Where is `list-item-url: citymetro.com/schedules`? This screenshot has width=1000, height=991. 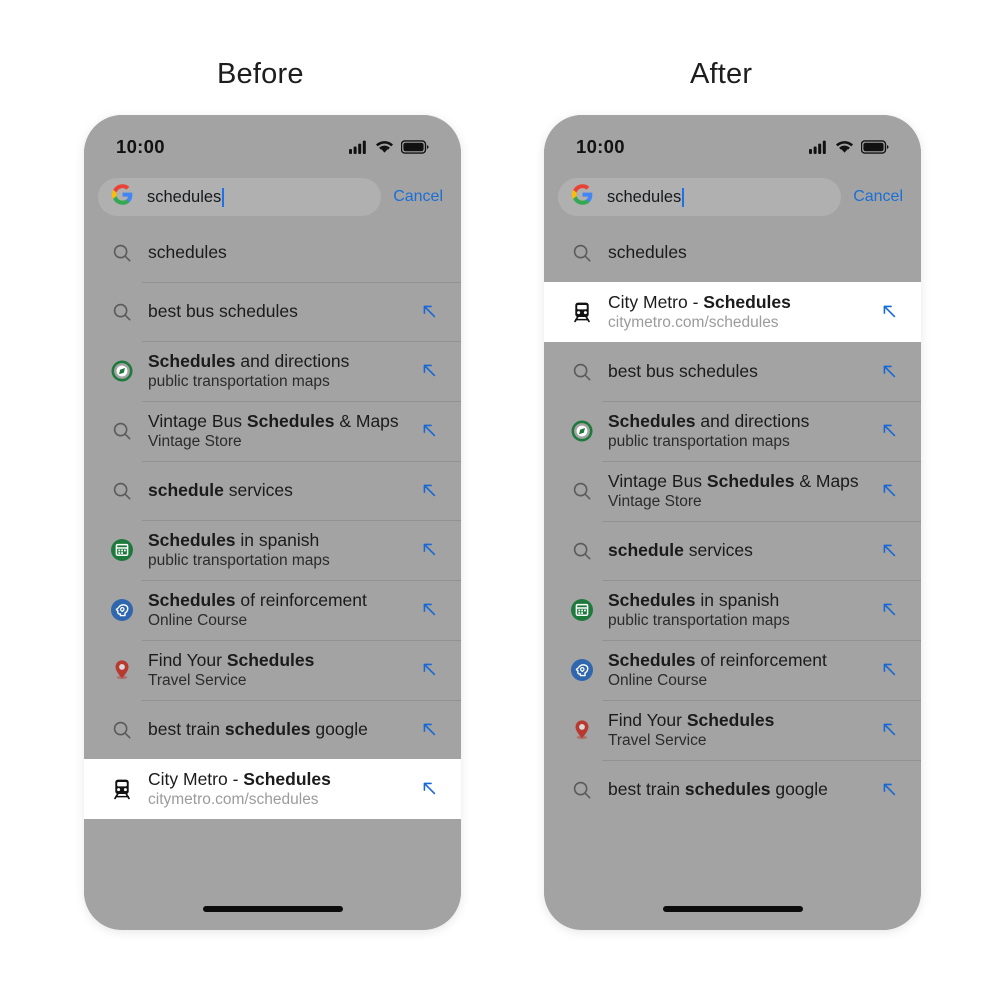 list-item-url: citymetro.com/schedules is located at coordinates (693, 322).